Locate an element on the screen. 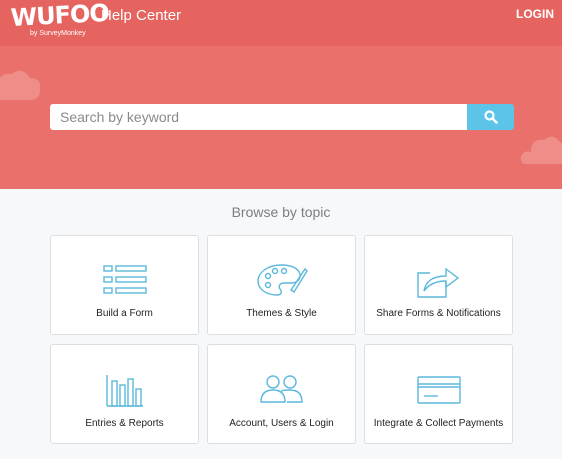 This screenshot has width=562, height=459. topic-card-entries-reports: Entries & Reports is located at coordinates (124, 394).